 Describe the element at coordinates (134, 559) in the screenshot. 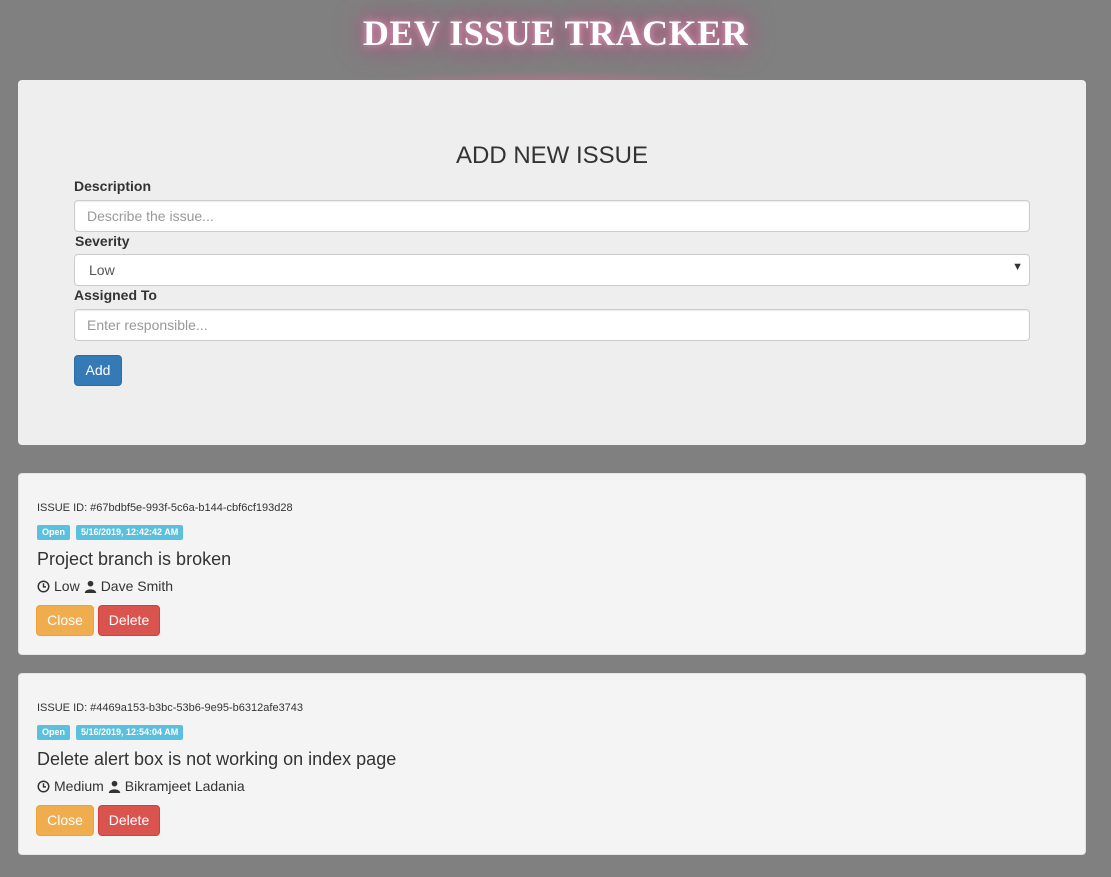

I see `issue-description: Project branch is broken` at that location.